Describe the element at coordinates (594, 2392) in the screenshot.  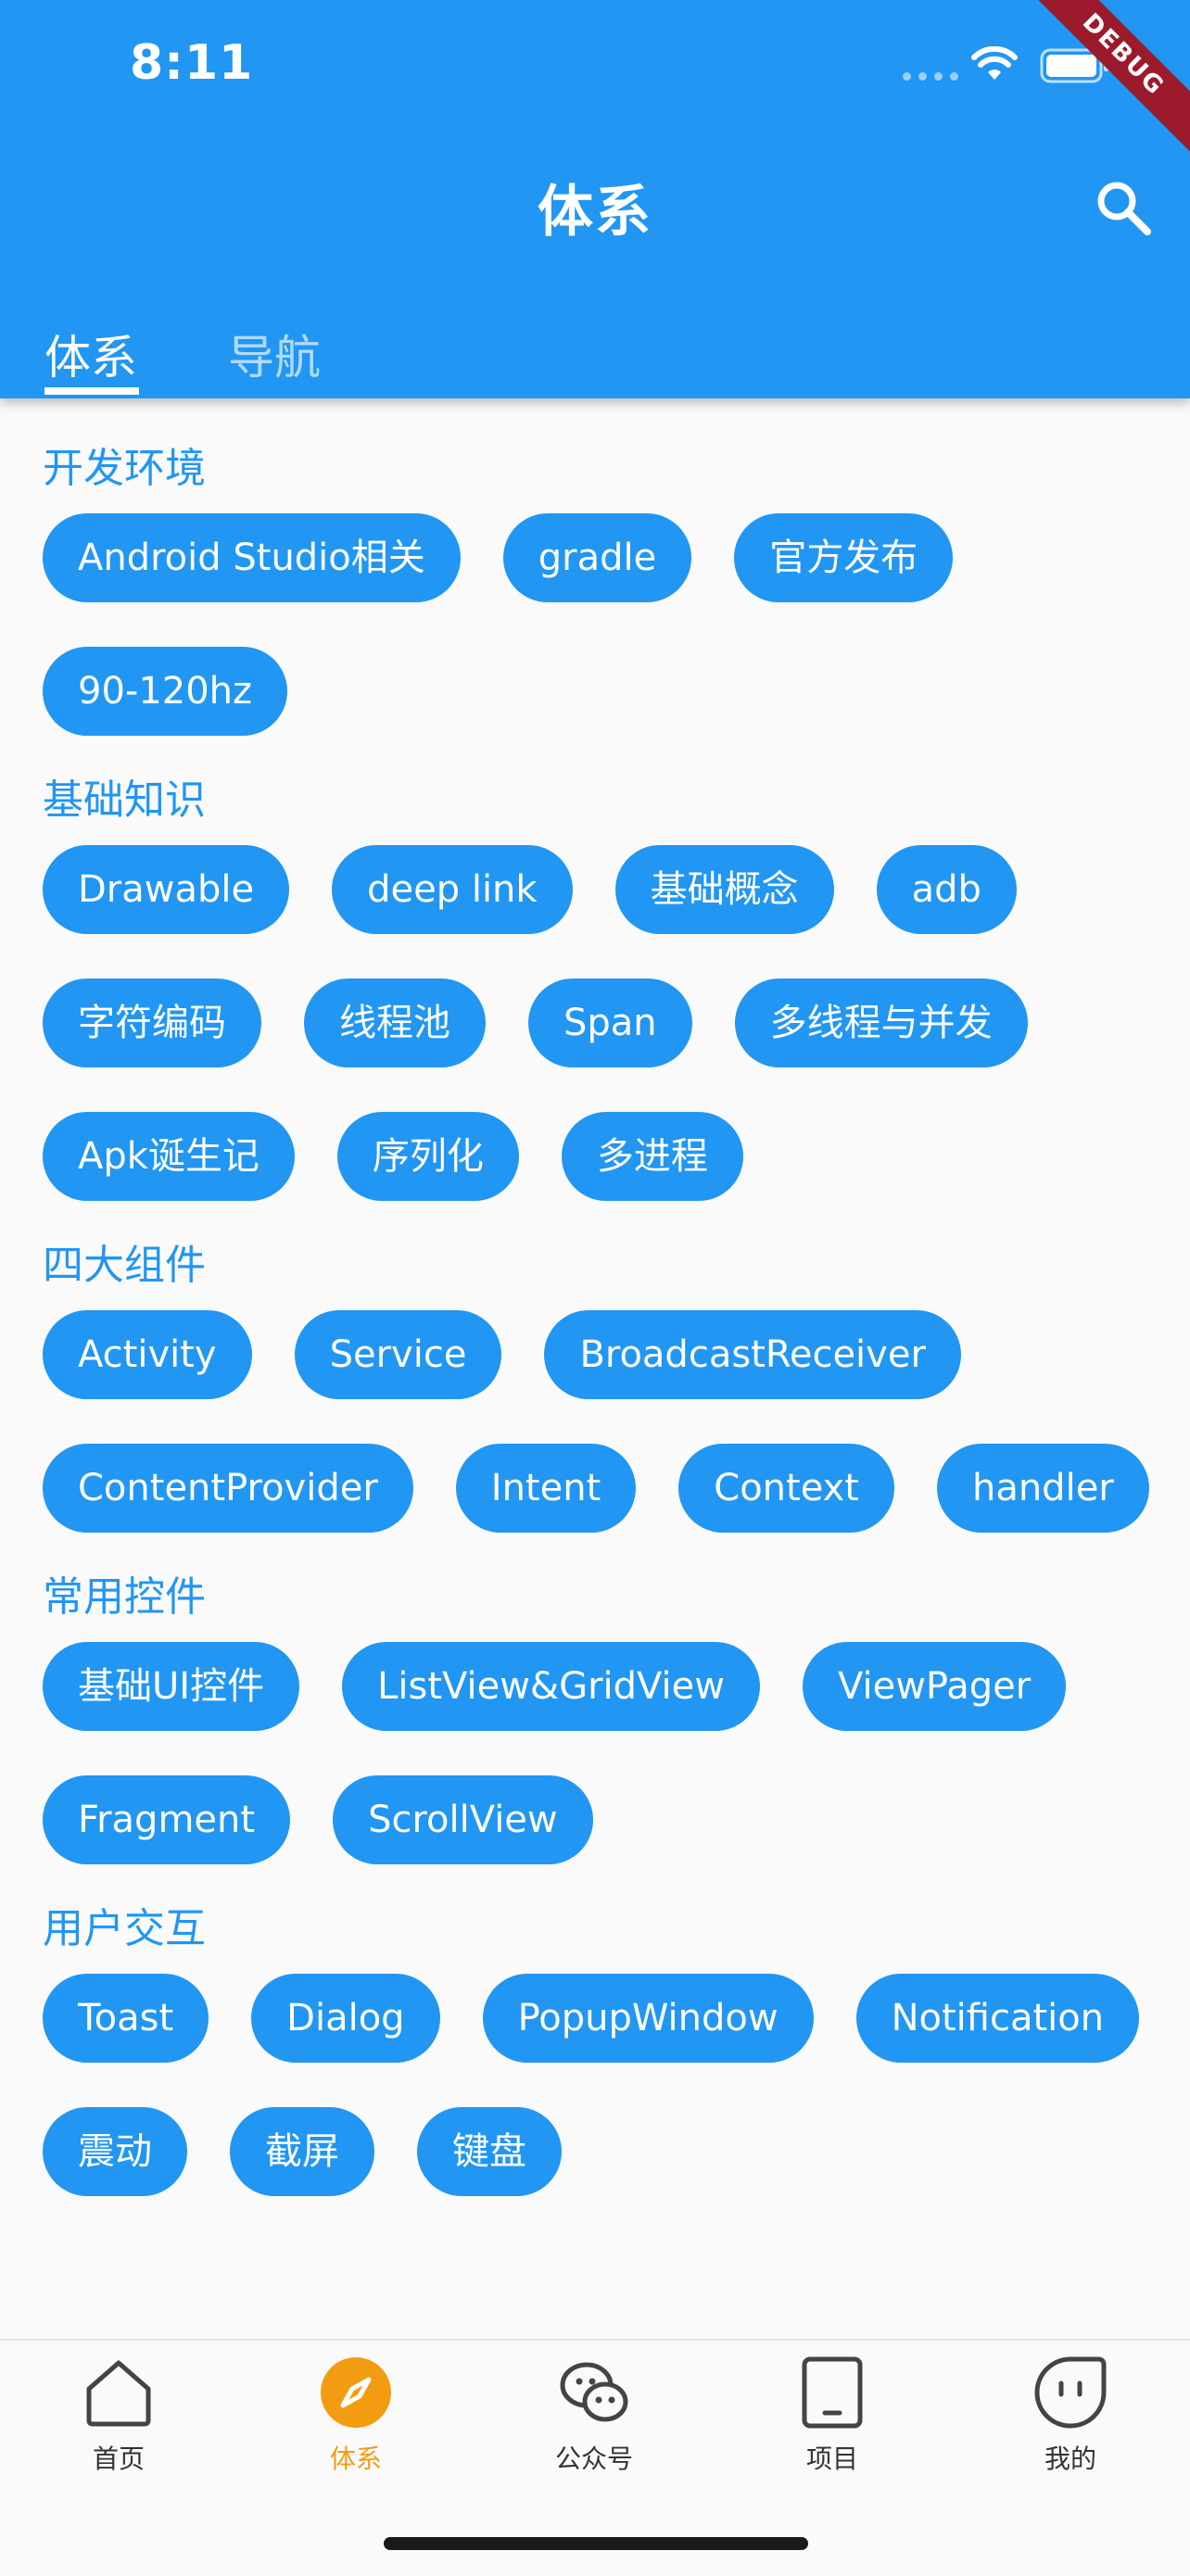
I see `wechat-icon` at that location.